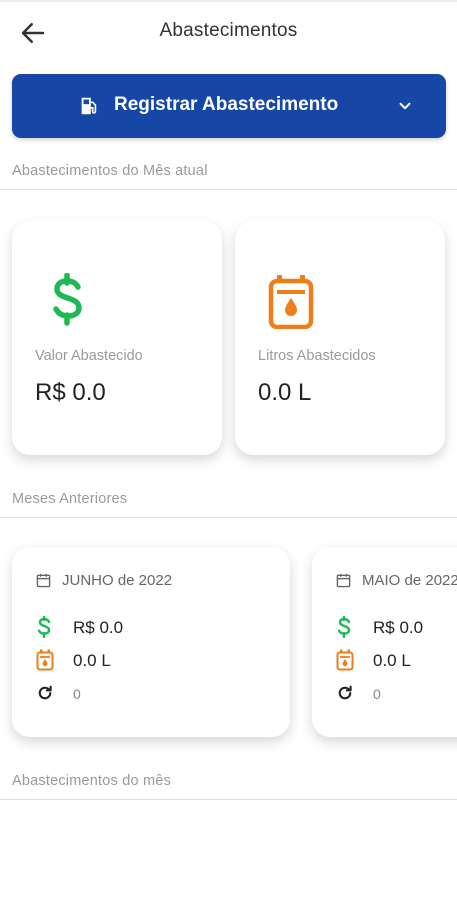 The image size is (457, 900). I want to click on month-name: JUNHO de 2022, so click(117, 580).